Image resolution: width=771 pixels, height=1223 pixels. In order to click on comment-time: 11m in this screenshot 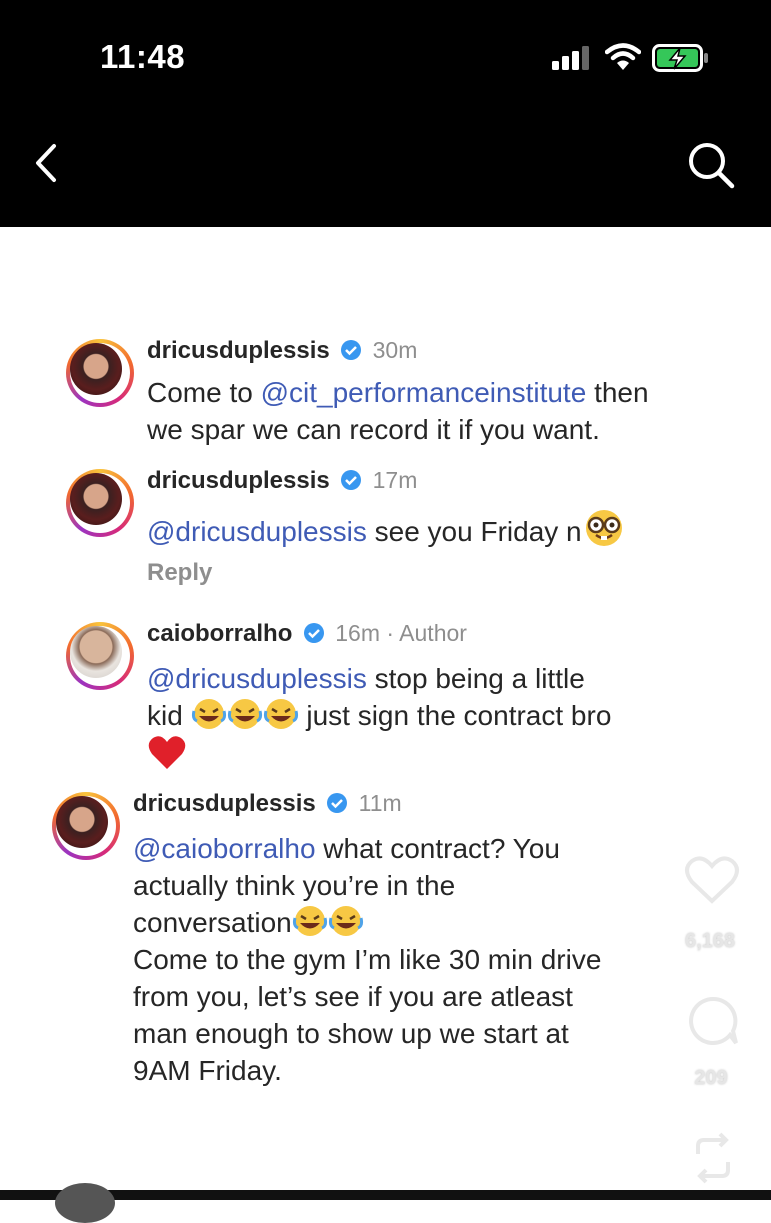, I will do `click(380, 803)`.